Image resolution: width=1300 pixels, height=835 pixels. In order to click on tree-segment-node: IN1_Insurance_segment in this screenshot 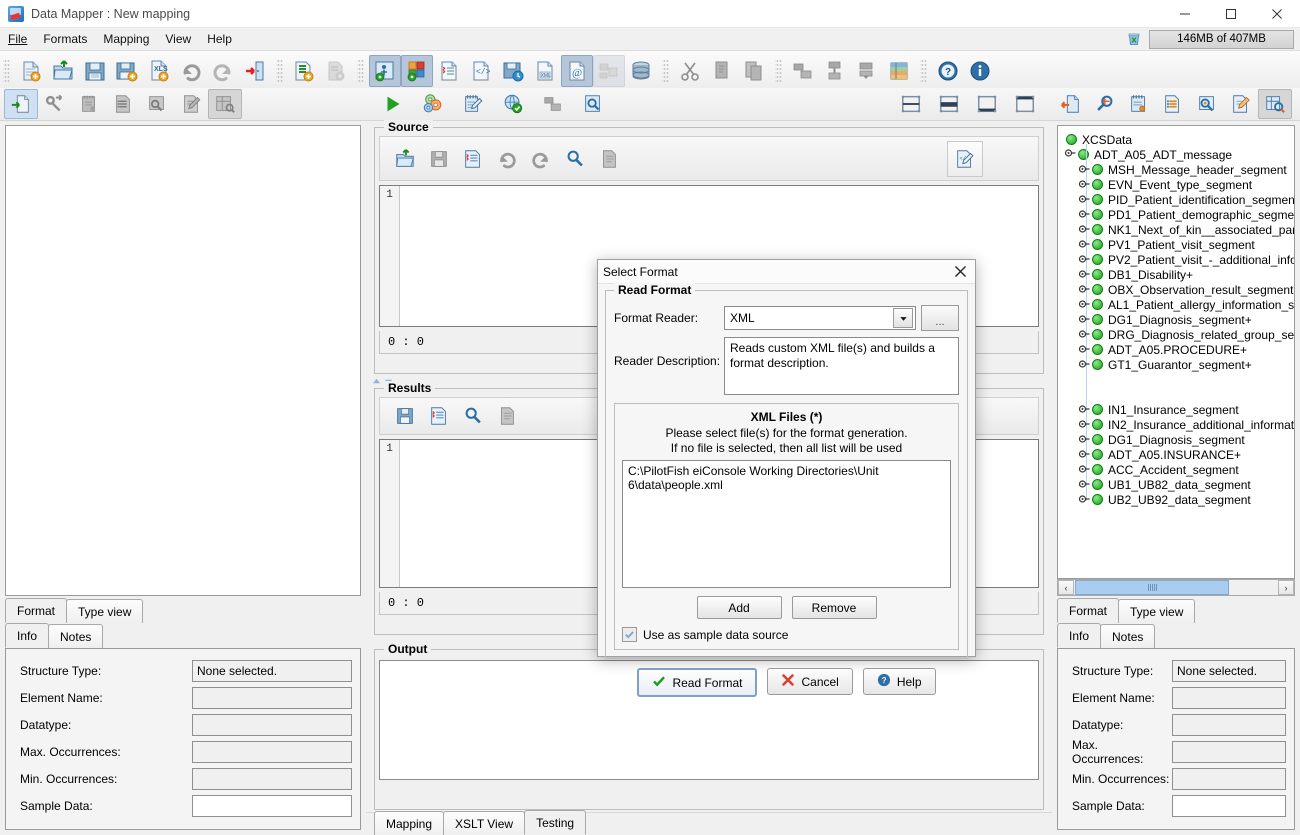, I will do `click(1176, 409)`.